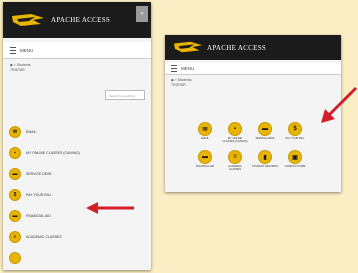  I want to click on list-item: ▪ MY ONLINE CLASSES (CANVAS), so click(78, 152).